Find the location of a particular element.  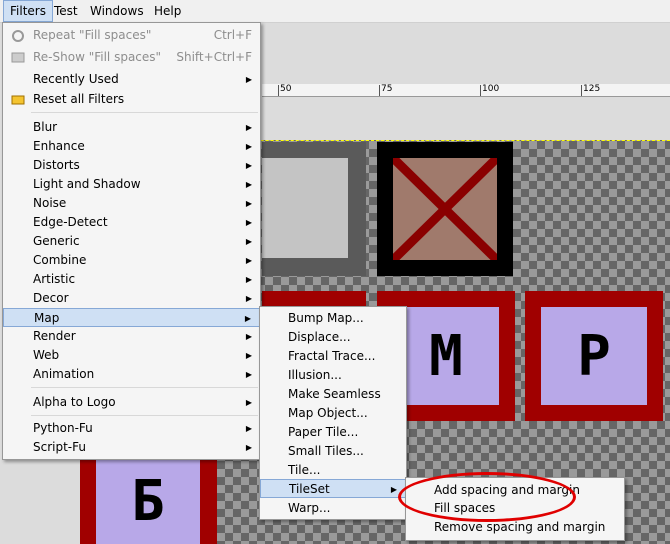

ruler-label: 100 is located at coordinates (491, 89).